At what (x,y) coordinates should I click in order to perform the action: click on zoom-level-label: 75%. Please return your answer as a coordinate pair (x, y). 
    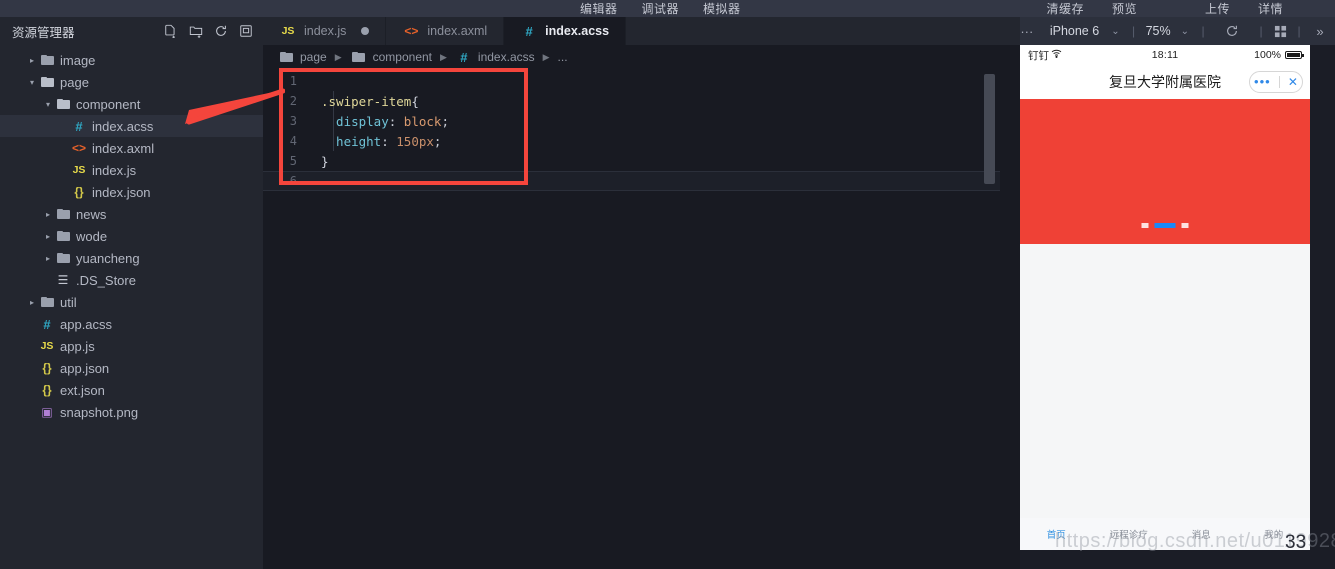
    Looking at the image, I should click on (1156, 31).